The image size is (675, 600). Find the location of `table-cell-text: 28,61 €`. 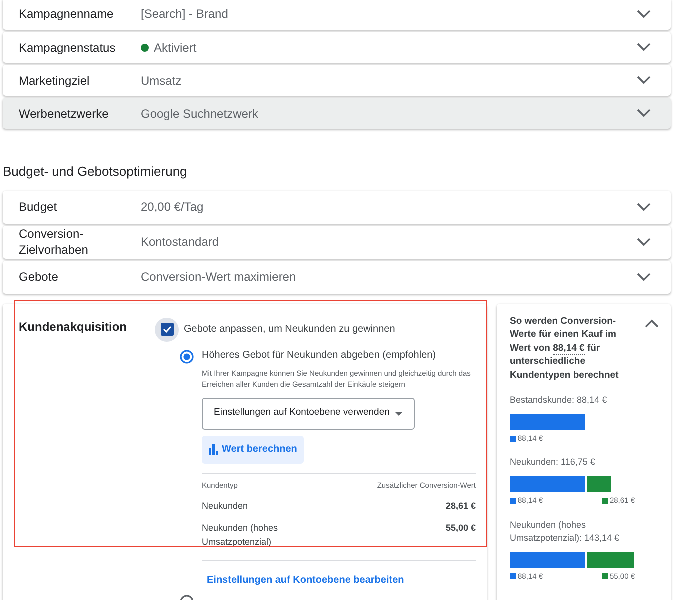

table-cell-text: 28,61 € is located at coordinates (461, 506).